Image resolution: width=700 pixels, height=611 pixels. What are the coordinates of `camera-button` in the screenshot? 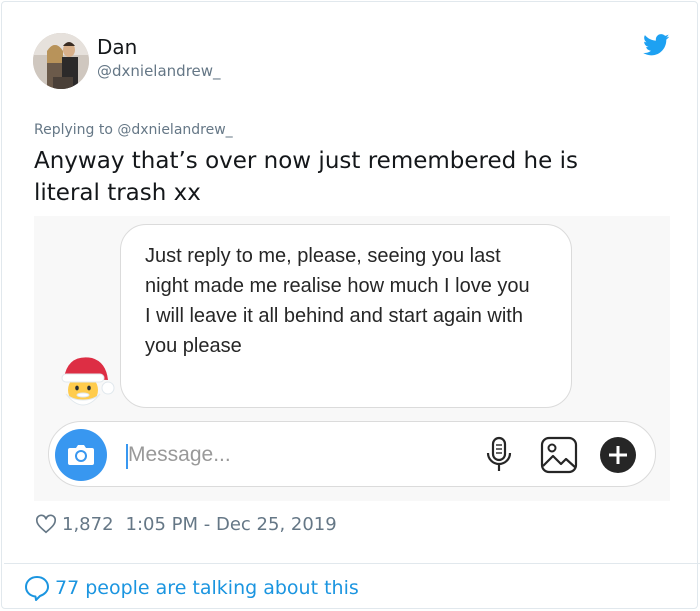 It's located at (81, 455).